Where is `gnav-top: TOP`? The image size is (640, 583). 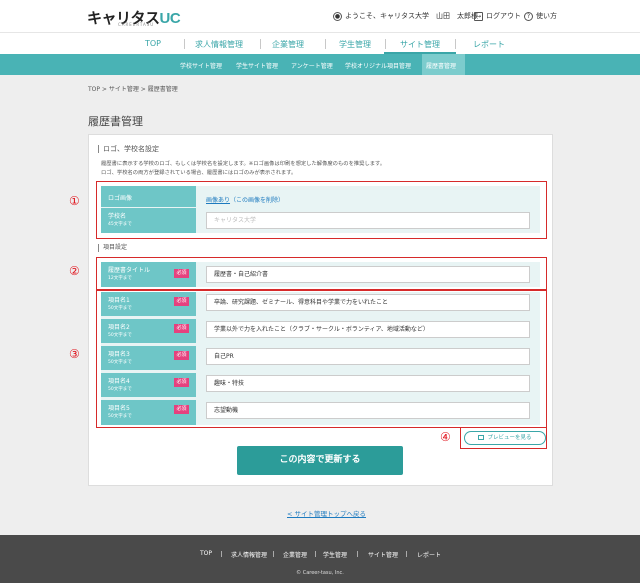
gnav-top: TOP is located at coordinates (153, 43).